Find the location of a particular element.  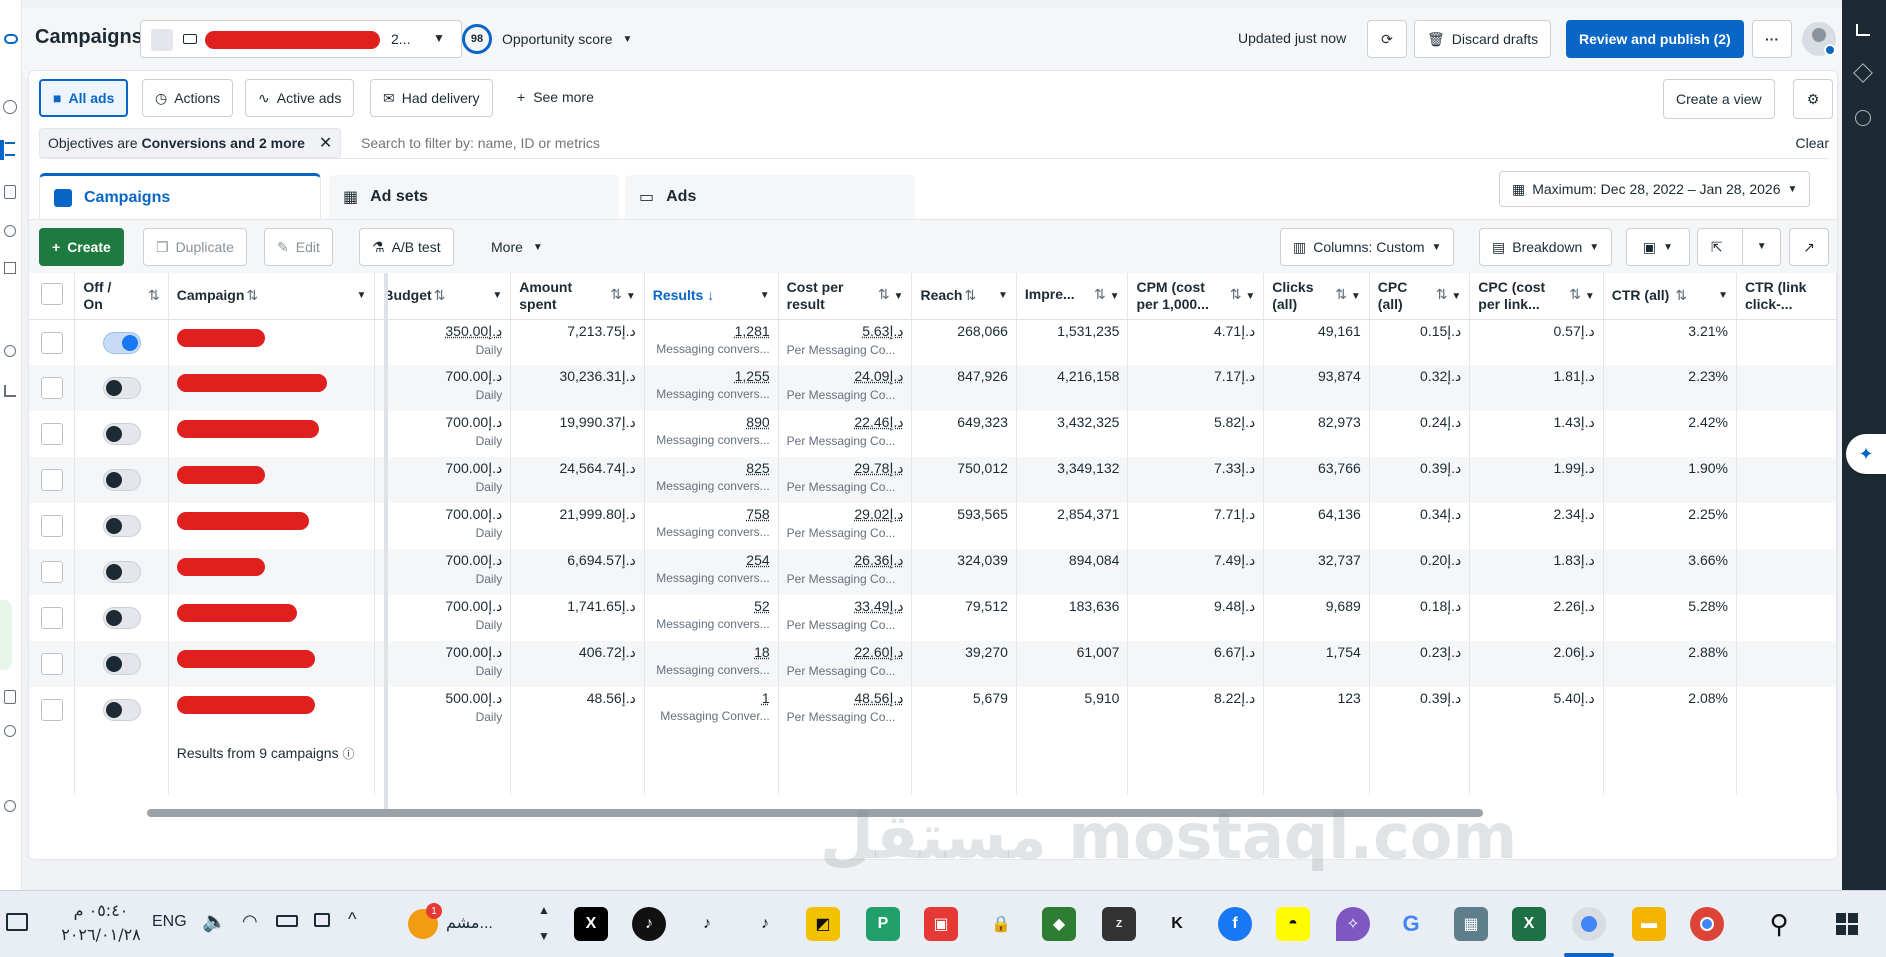

nav-home-icon is located at coordinates (10, 107).